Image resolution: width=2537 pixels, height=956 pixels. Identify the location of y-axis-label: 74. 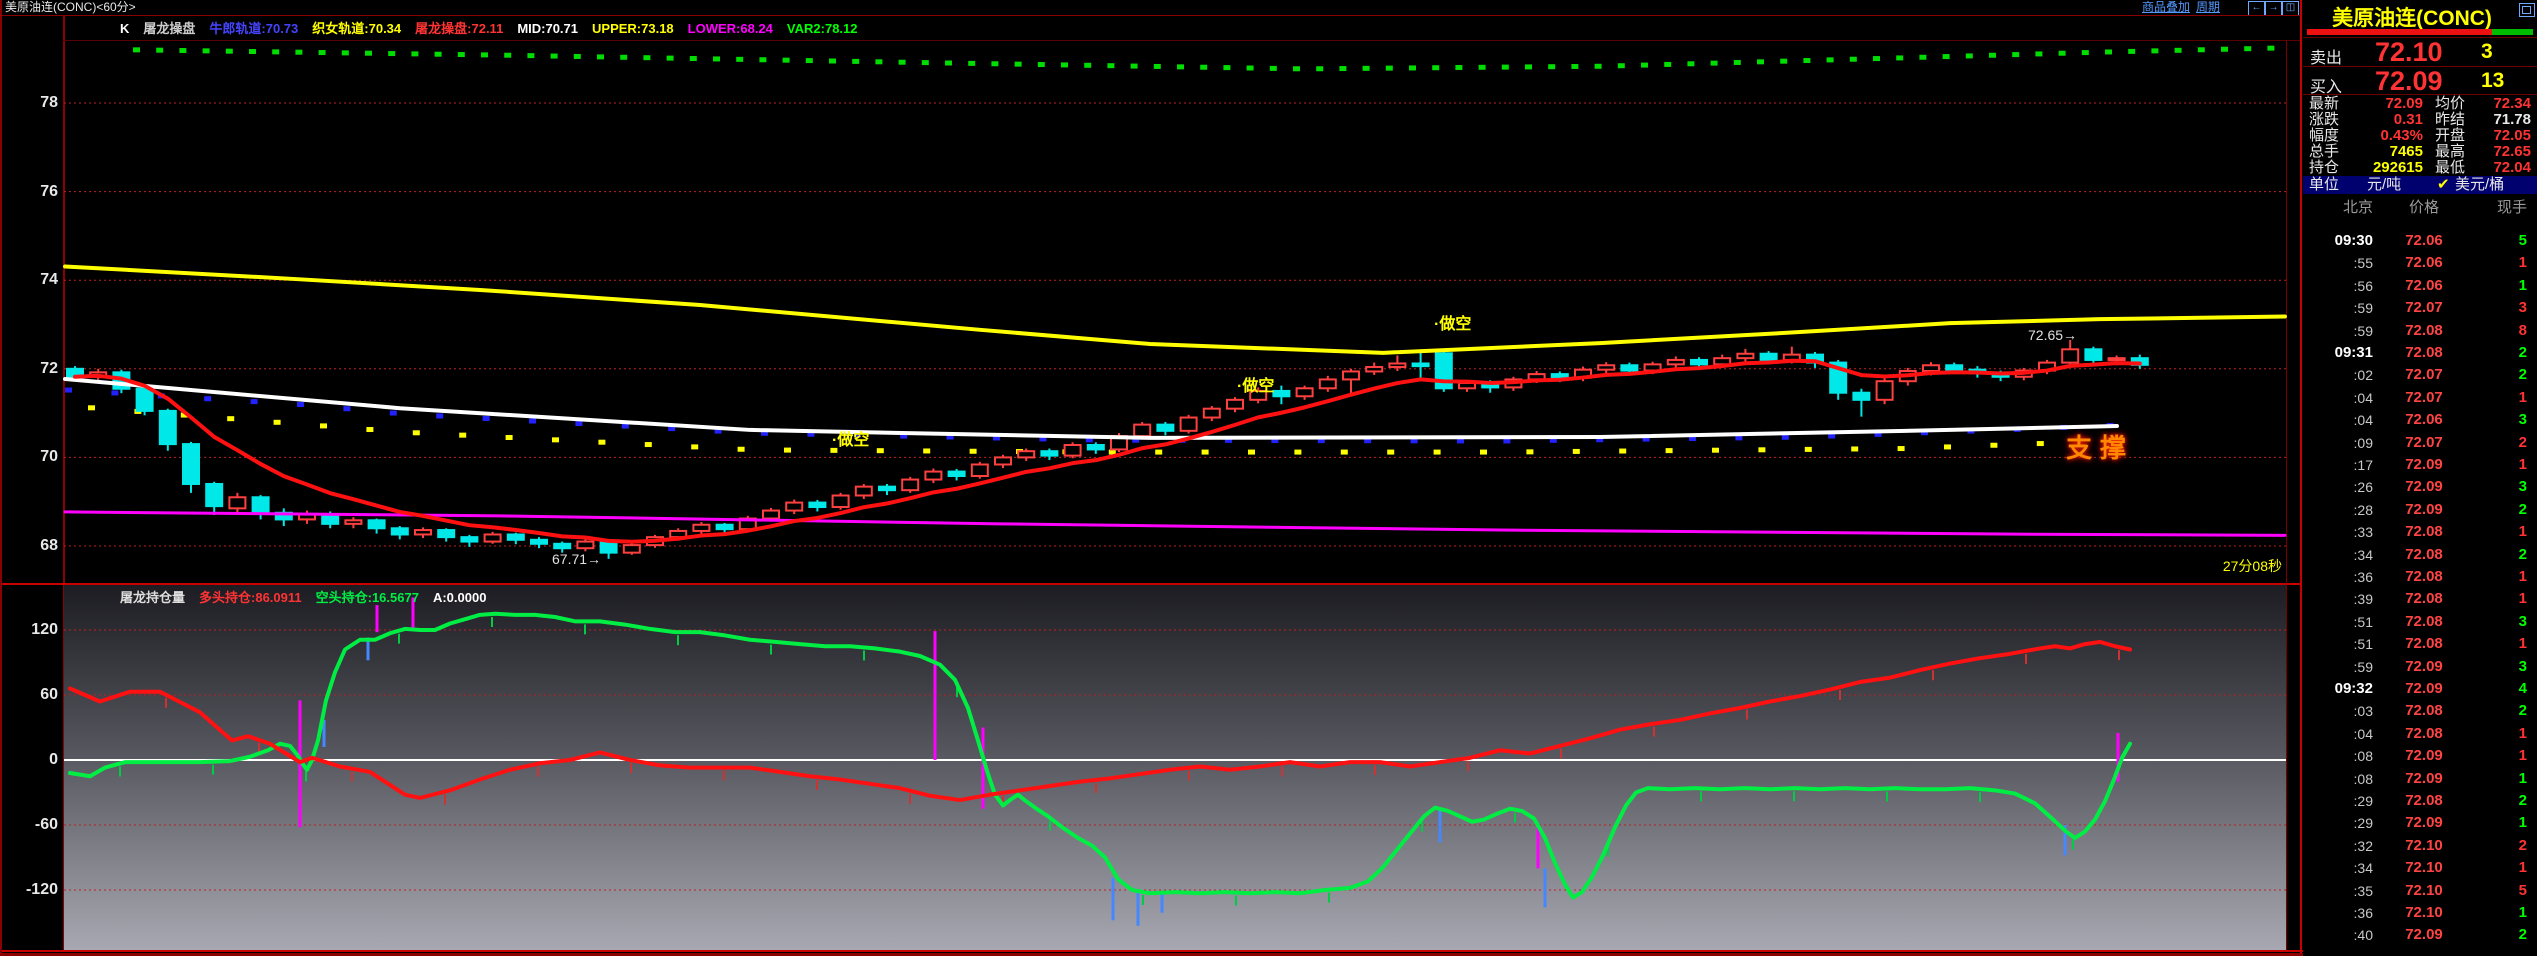
(49, 280).